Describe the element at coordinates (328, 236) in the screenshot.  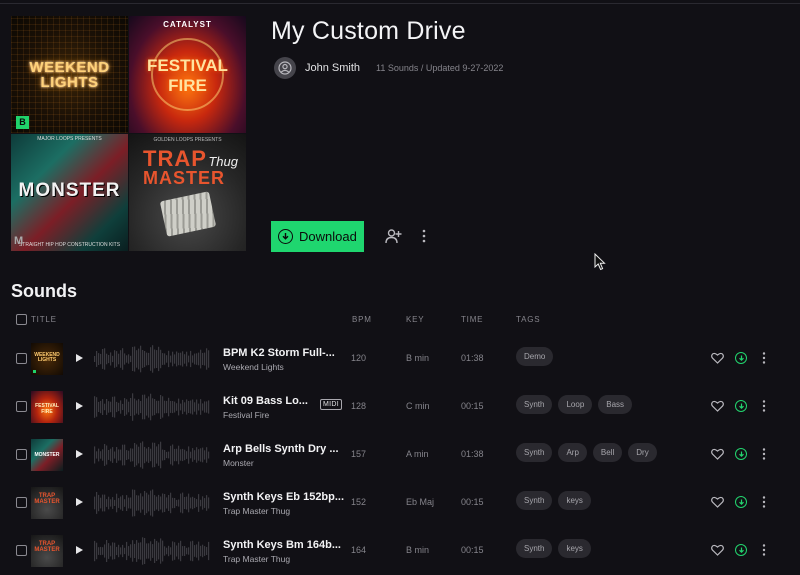
I see `download-label: Download` at that location.